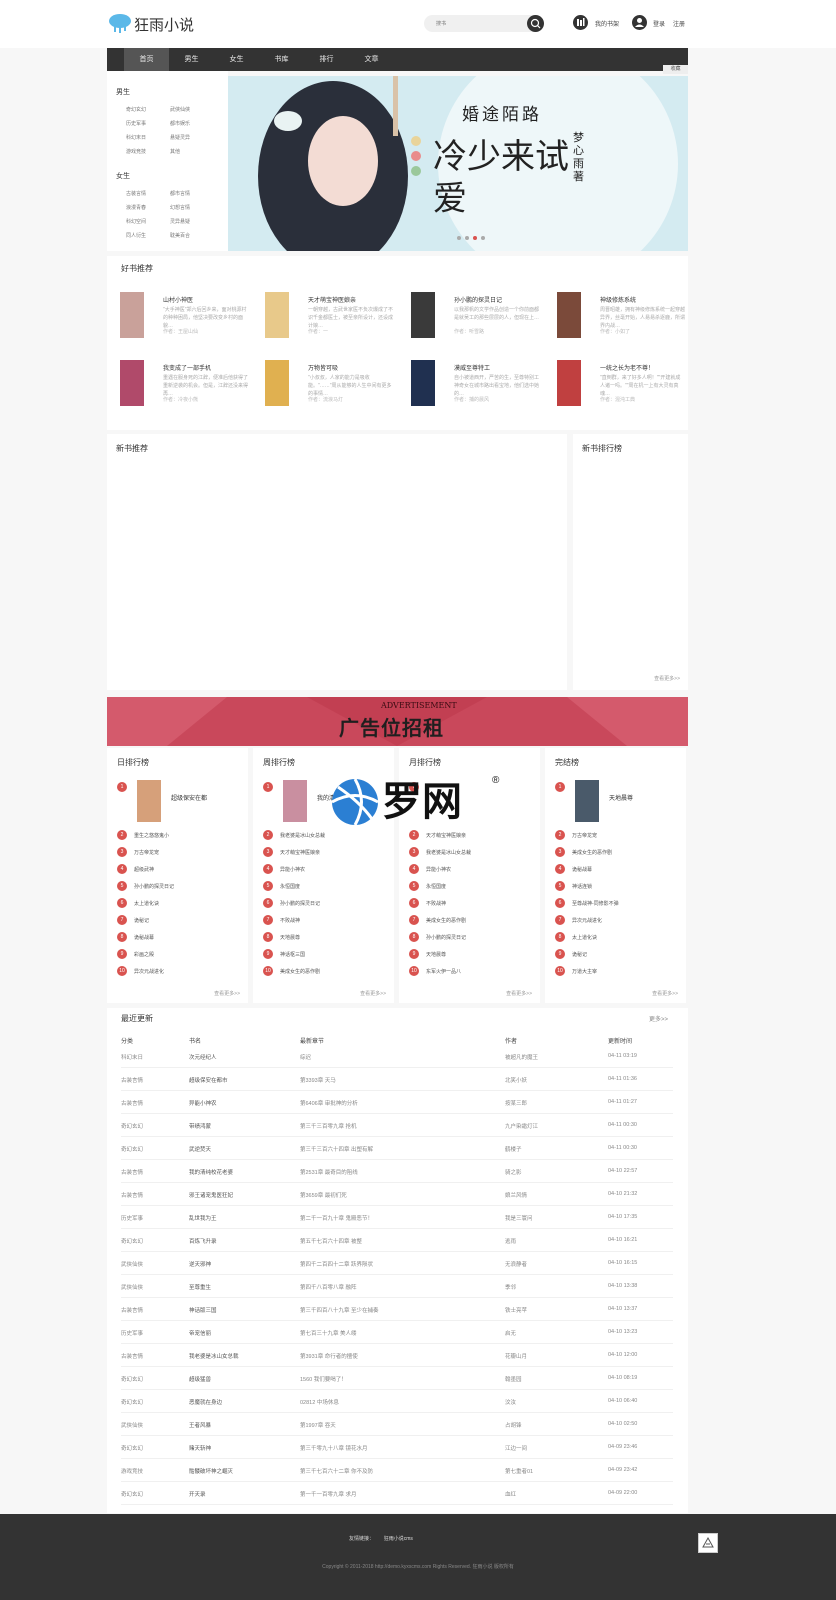 The image size is (836, 1600). What do you see at coordinates (336, 1218) in the screenshot?
I see `chapter-cell: 第二千一百九十章 鬼殿恶节！` at bounding box center [336, 1218].